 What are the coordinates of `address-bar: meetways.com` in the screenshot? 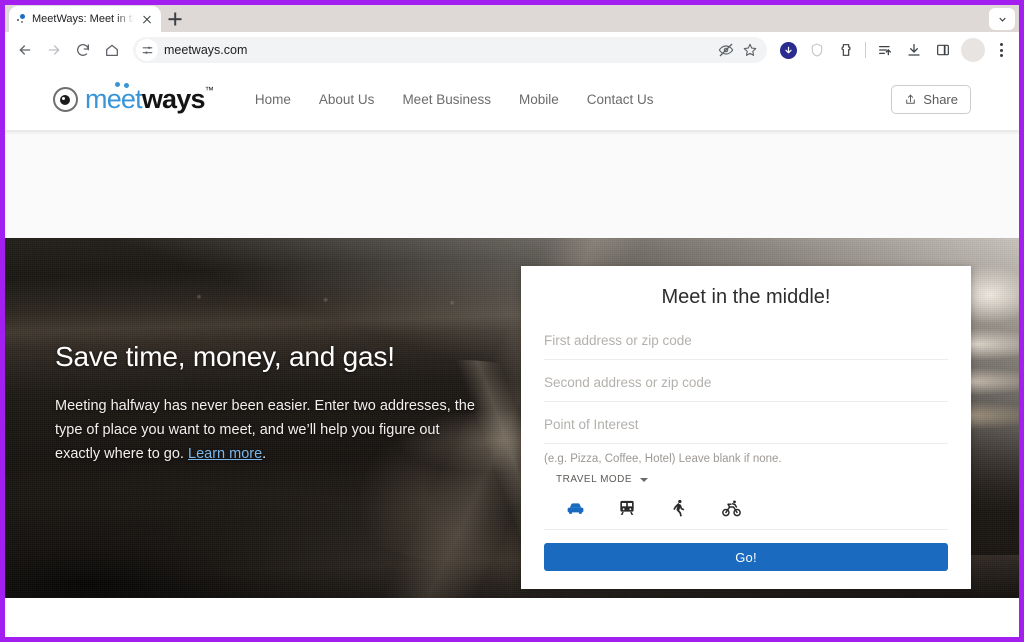 It's located at (450, 50).